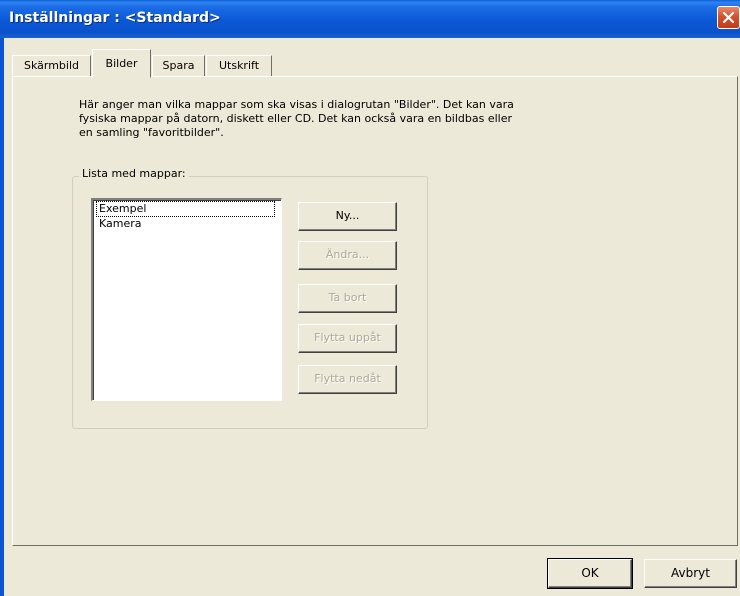 This screenshot has width=740, height=596. What do you see at coordinates (347, 298) in the screenshot?
I see `remove-folder-button: Ta bort` at bounding box center [347, 298].